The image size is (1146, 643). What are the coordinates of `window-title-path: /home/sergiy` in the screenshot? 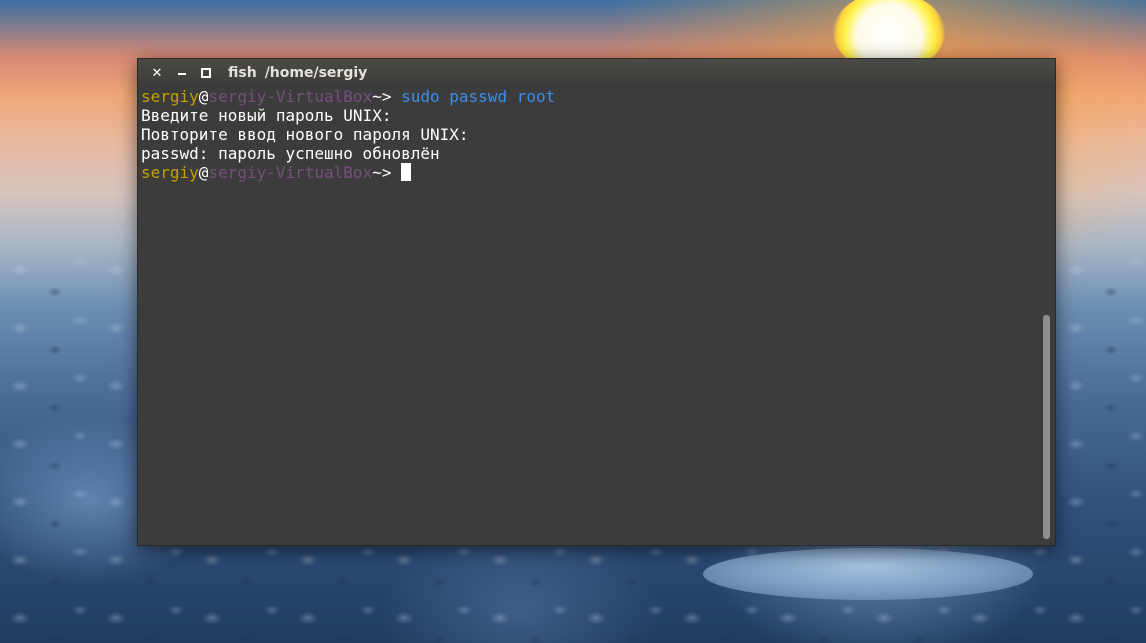 It's located at (316, 73).